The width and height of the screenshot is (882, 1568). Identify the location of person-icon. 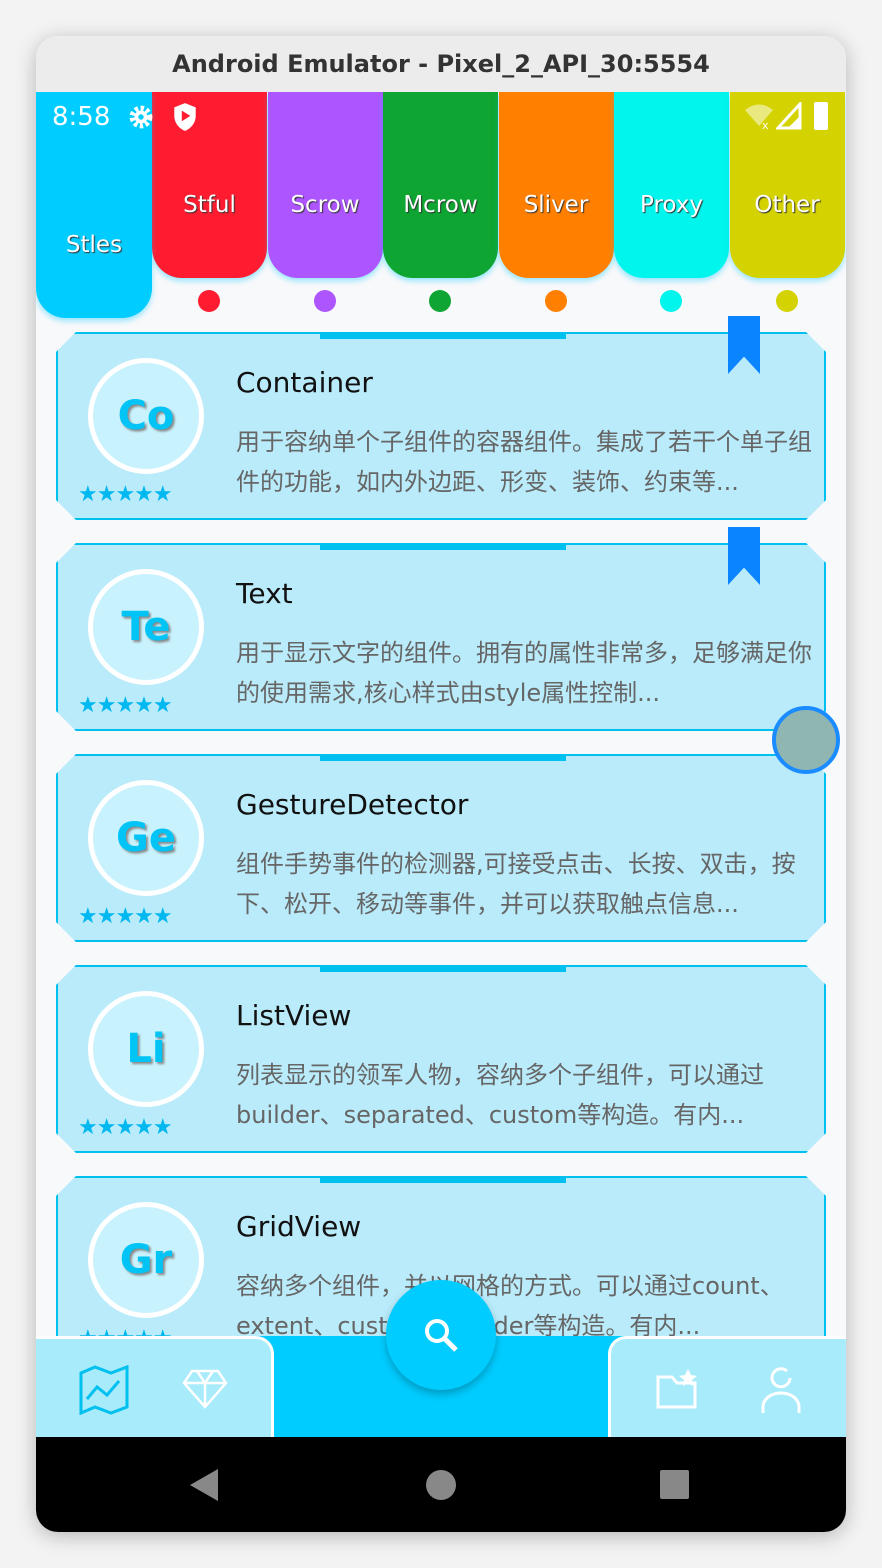
(781, 1390).